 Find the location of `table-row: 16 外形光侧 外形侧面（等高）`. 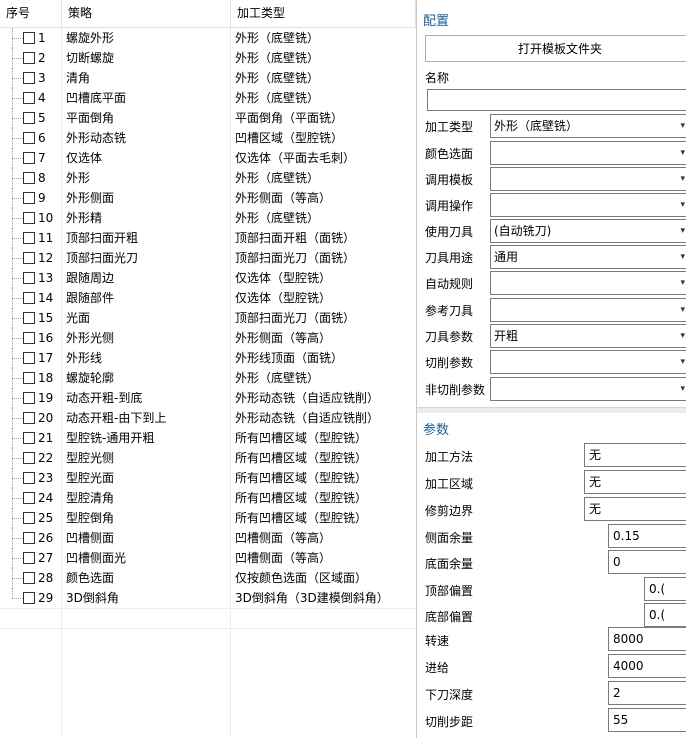

table-row: 16 外形光侧 外形侧面（等高） is located at coordinates (208, 338).